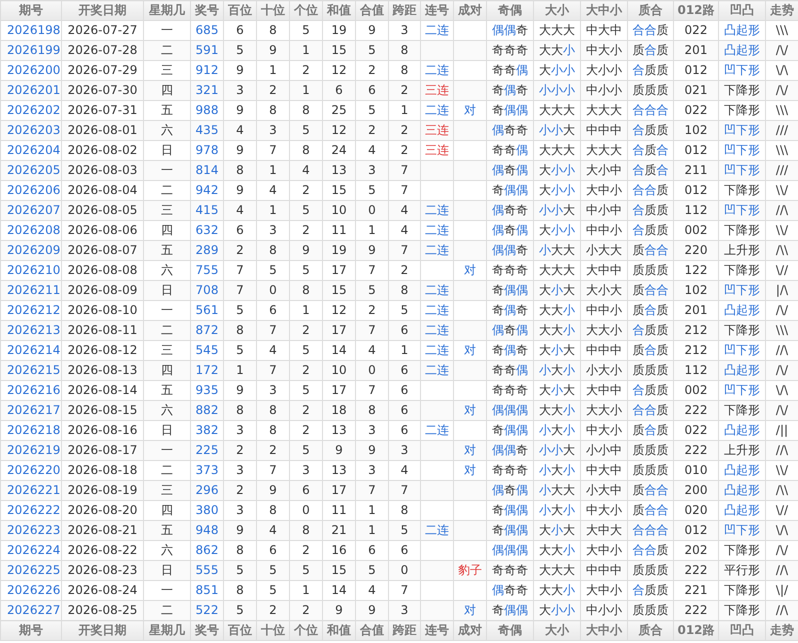 The height and width of the screenshot is (643, 798). Describe the element at coordinates (510, 530) in the screenshot. I see `table-cell: 奇偶偶` at that location.